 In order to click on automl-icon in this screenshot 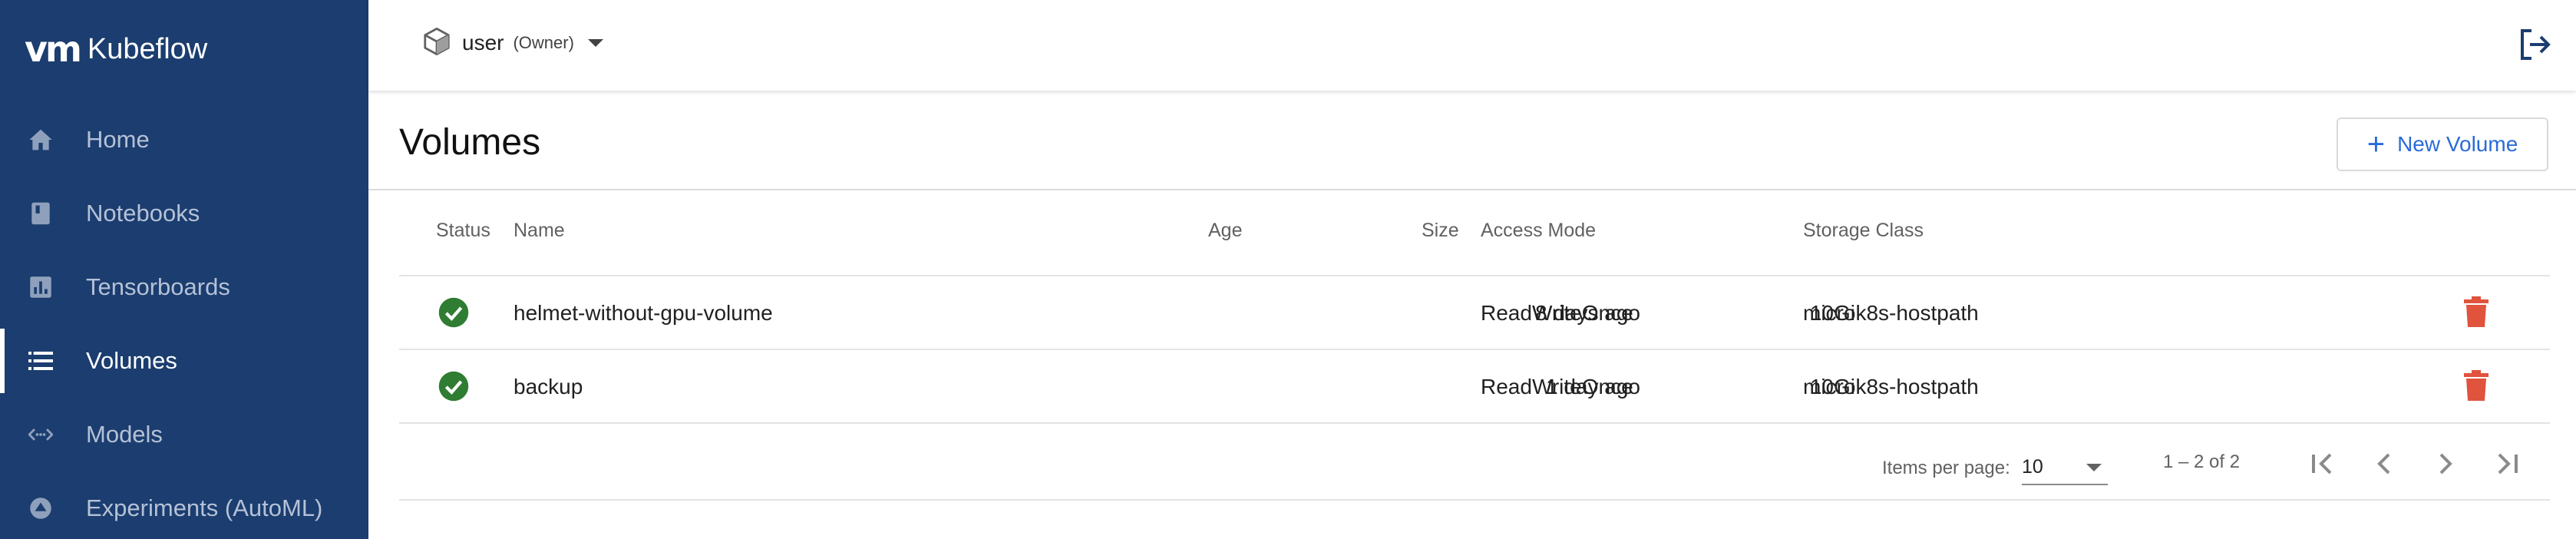, I will do `click(41, 508)`.